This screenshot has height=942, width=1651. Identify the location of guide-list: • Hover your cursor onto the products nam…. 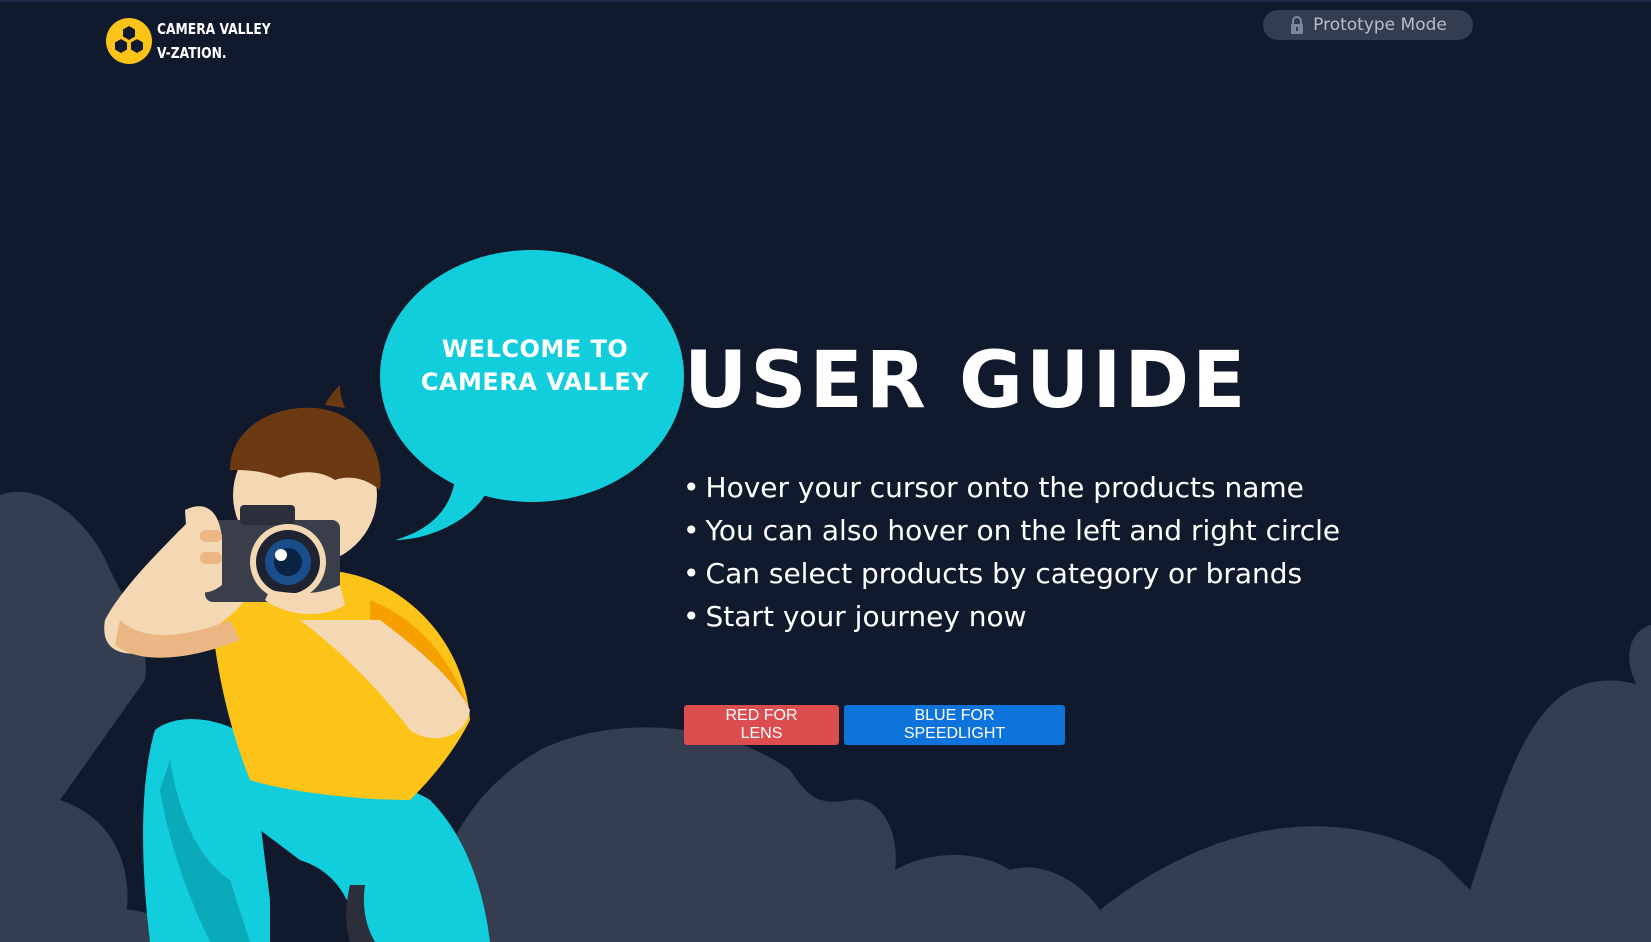
(1011, 552).